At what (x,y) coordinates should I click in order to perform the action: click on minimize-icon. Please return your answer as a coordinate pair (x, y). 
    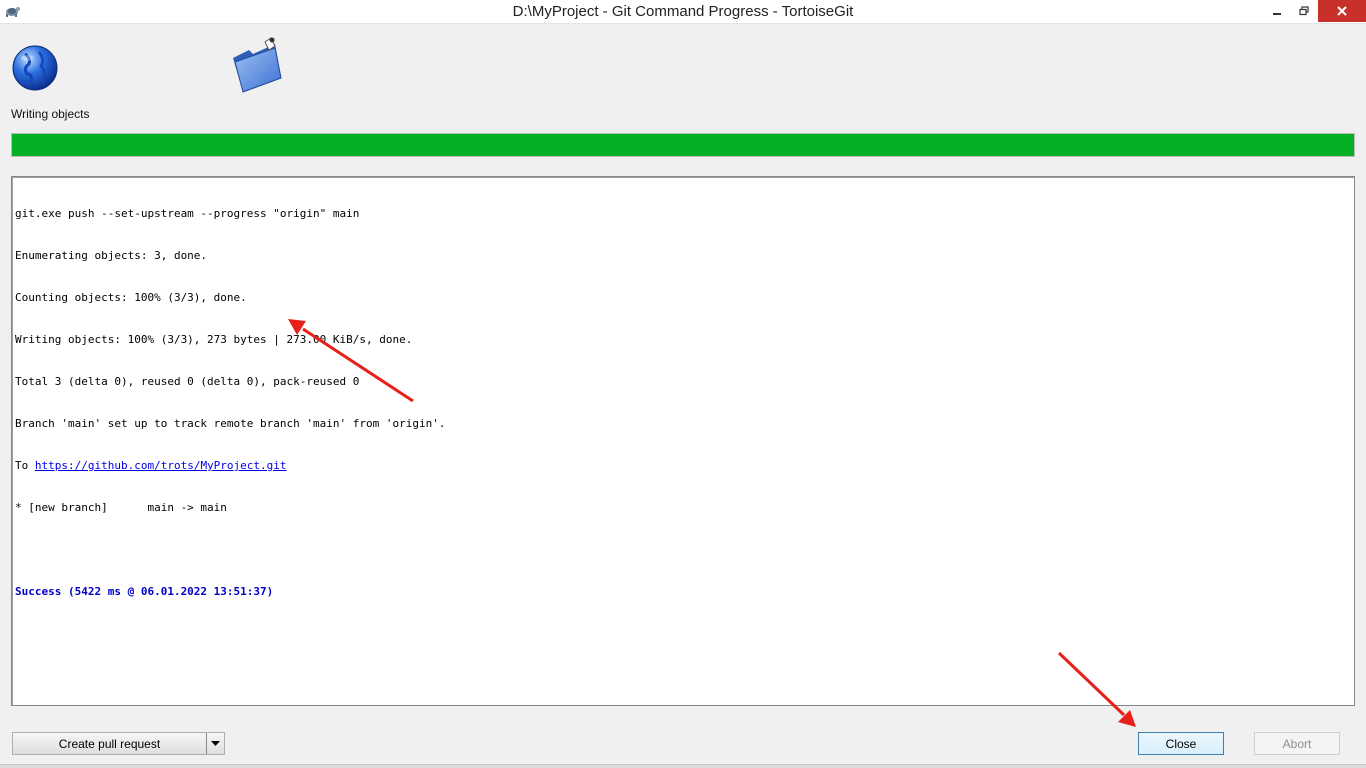
    Looking at the image, I should click on (1277, 14).